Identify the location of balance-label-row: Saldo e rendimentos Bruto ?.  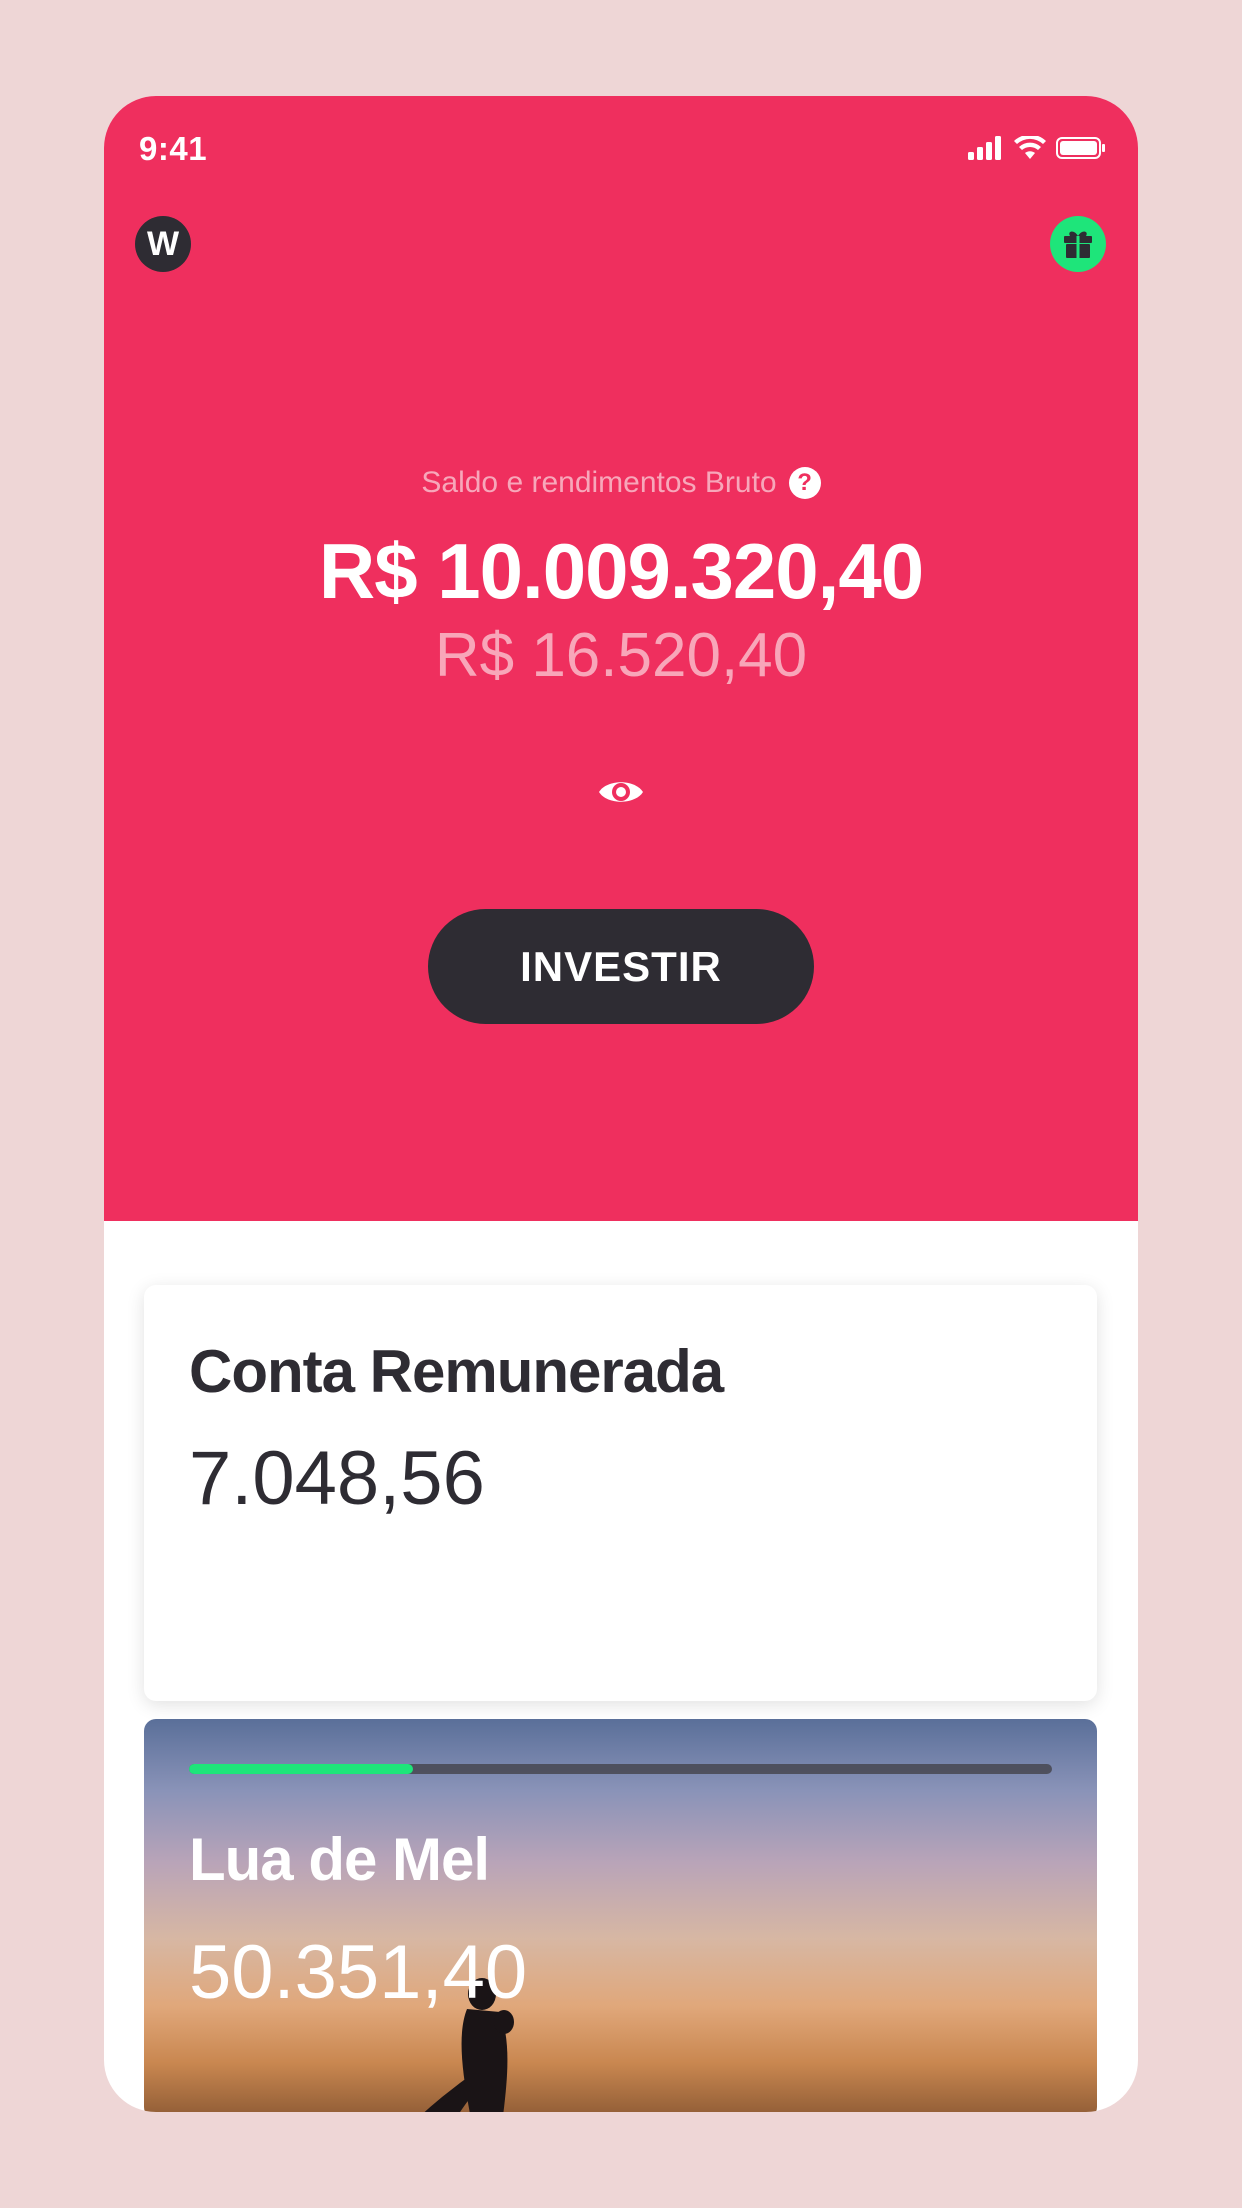
(621, 483).